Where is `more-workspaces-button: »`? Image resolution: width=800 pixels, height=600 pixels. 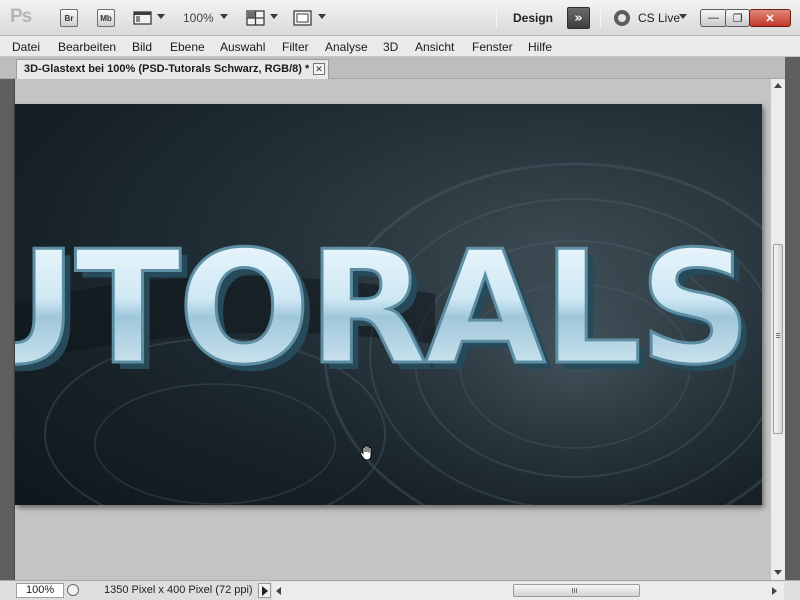 more-workspaces-button: » is located at coordinates (578, 18).